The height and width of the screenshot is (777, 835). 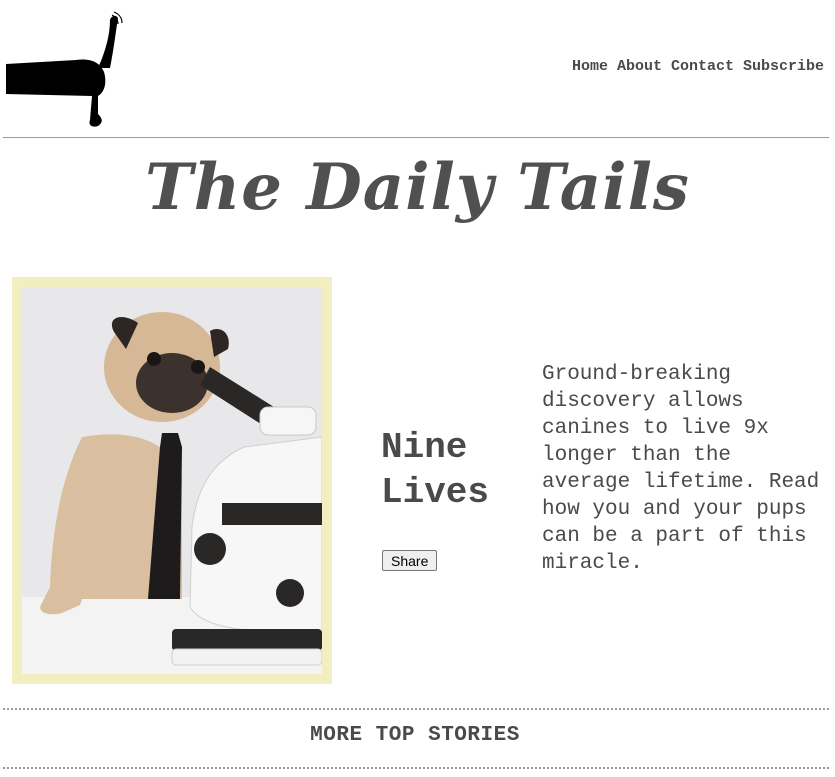 I want to click on section-divider-bottom, so click(x=416, y=768).